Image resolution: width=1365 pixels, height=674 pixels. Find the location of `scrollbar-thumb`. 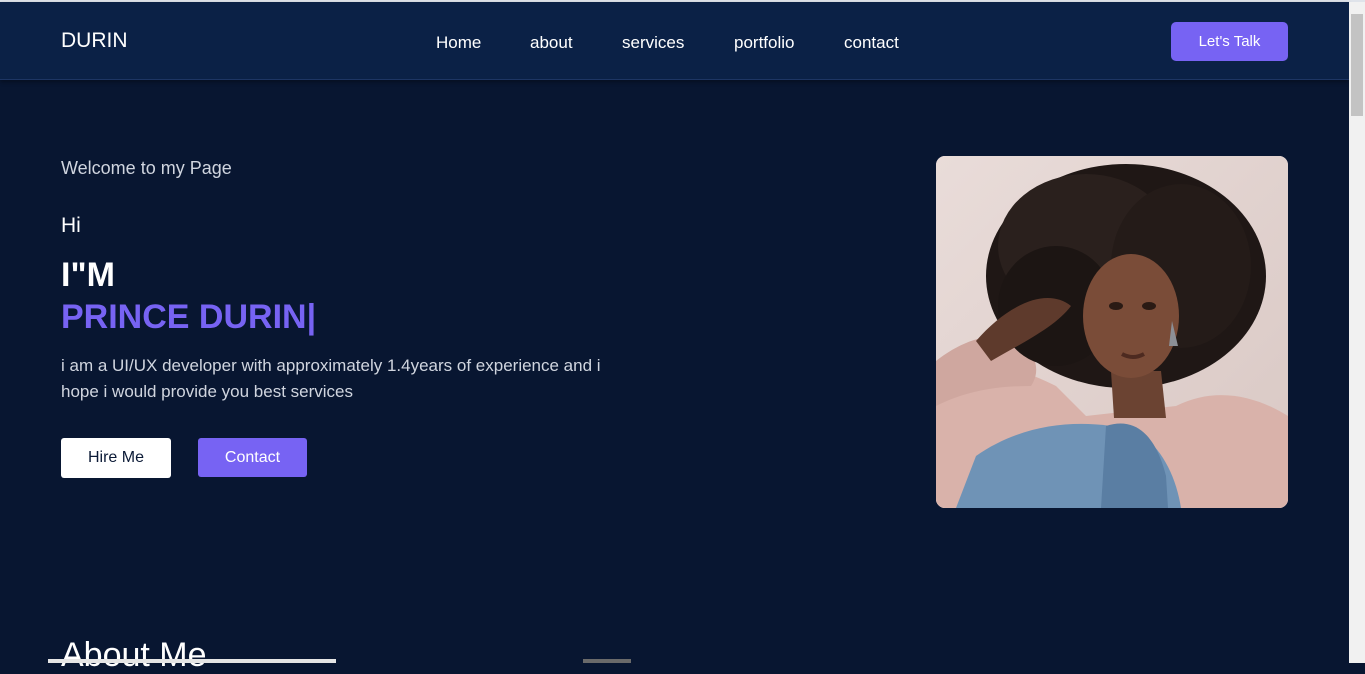

scrollbar-thumb is located at coordinates (1357, 65).